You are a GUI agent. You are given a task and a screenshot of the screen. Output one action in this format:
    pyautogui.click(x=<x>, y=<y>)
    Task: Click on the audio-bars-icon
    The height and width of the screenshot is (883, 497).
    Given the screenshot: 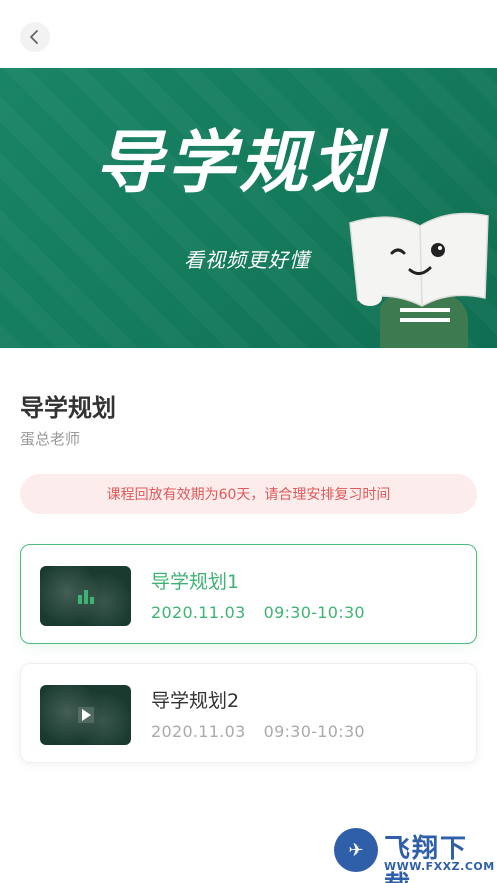 What is the action you would take?
    pyautogui.click(x=85, y=597)
    